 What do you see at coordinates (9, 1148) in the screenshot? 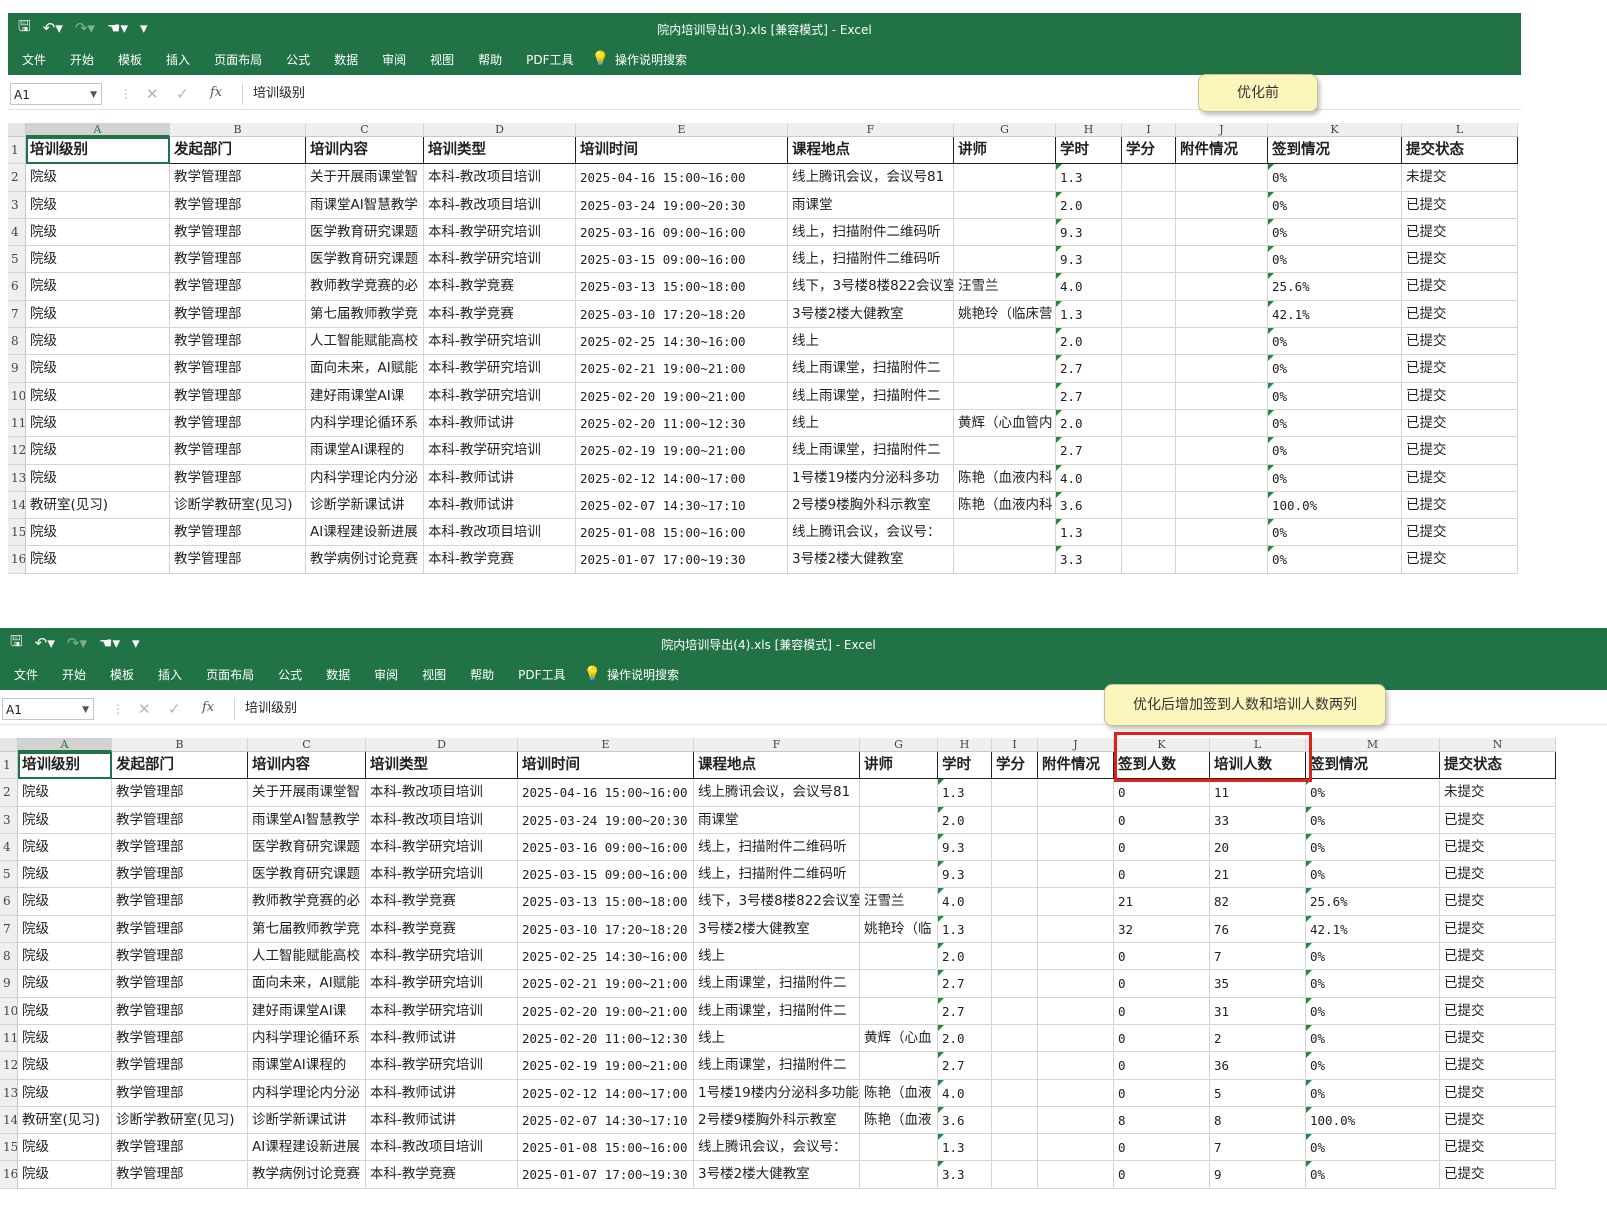
I see `row-number: 15` at bounding box center [9, 1148].